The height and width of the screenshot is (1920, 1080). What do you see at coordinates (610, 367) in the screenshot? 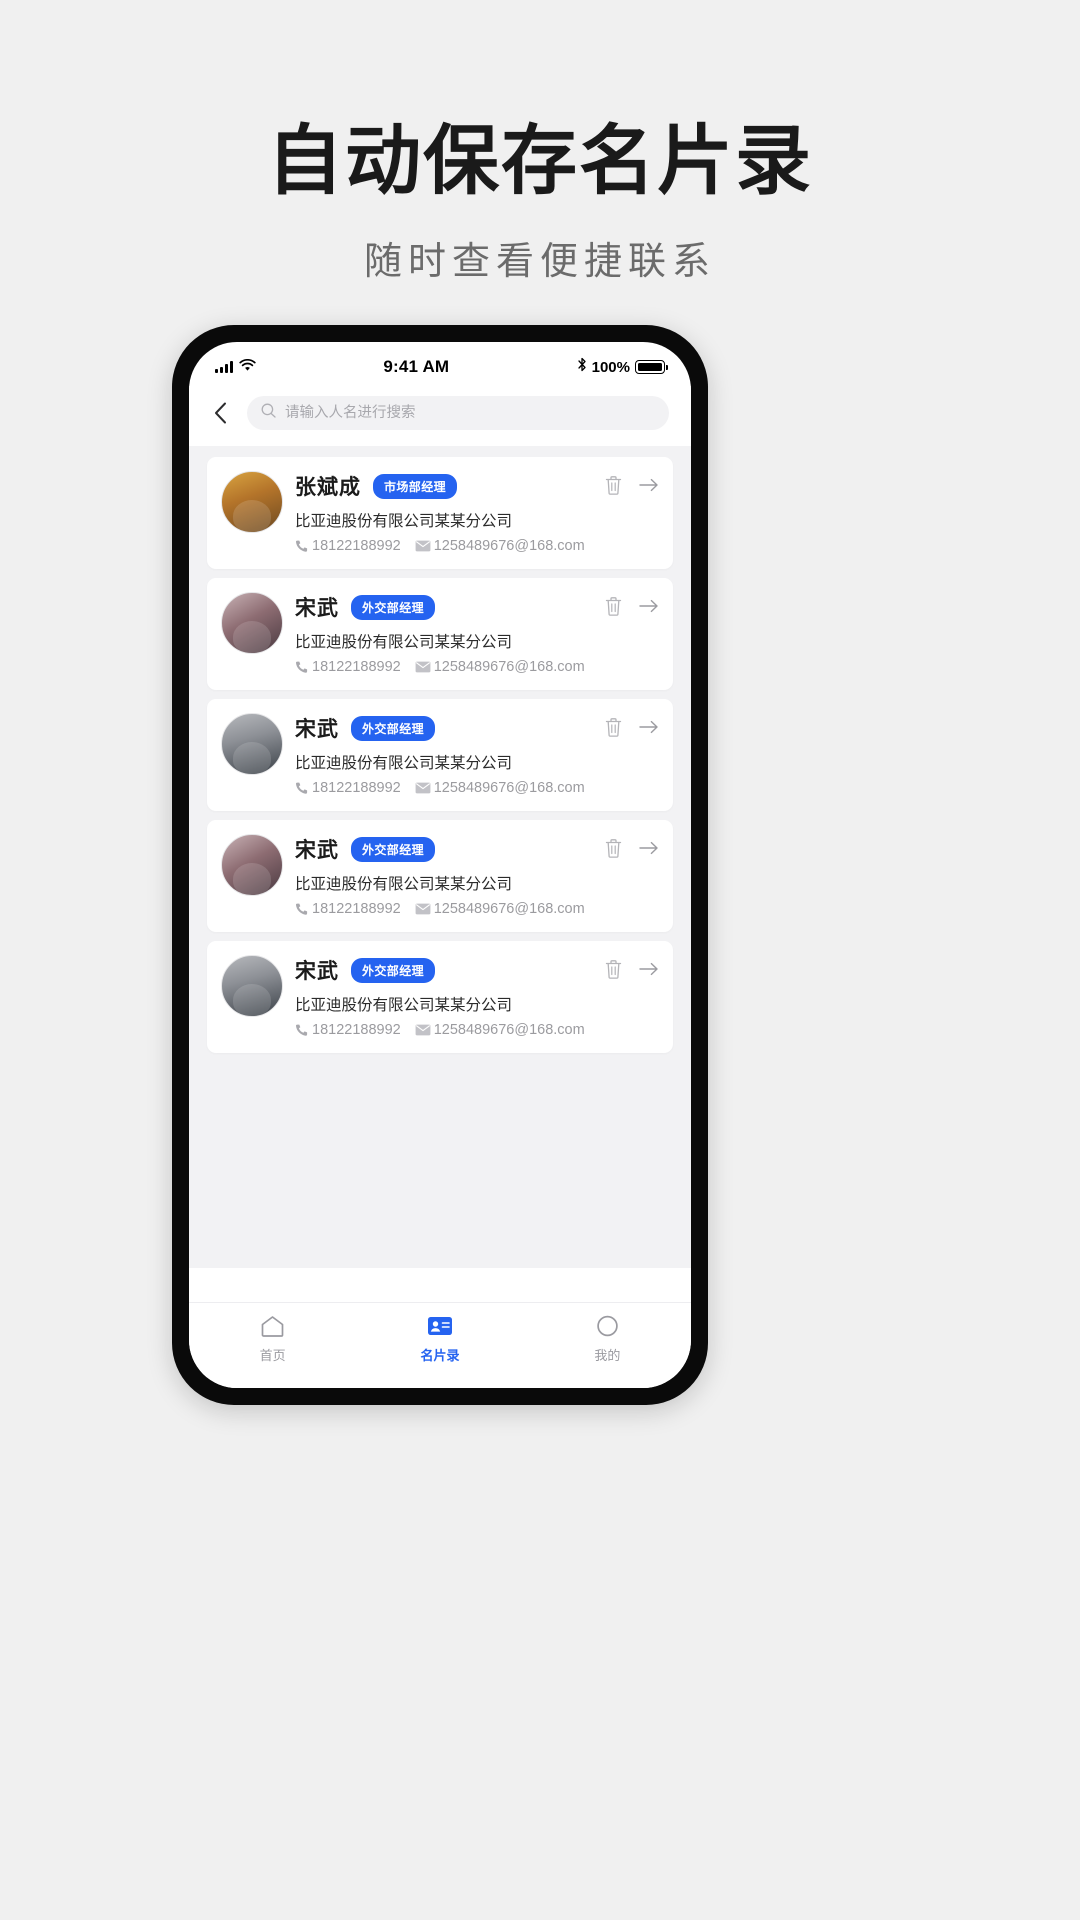
I see `battery-percent-label: 100%` at bounding box center [610, 367].